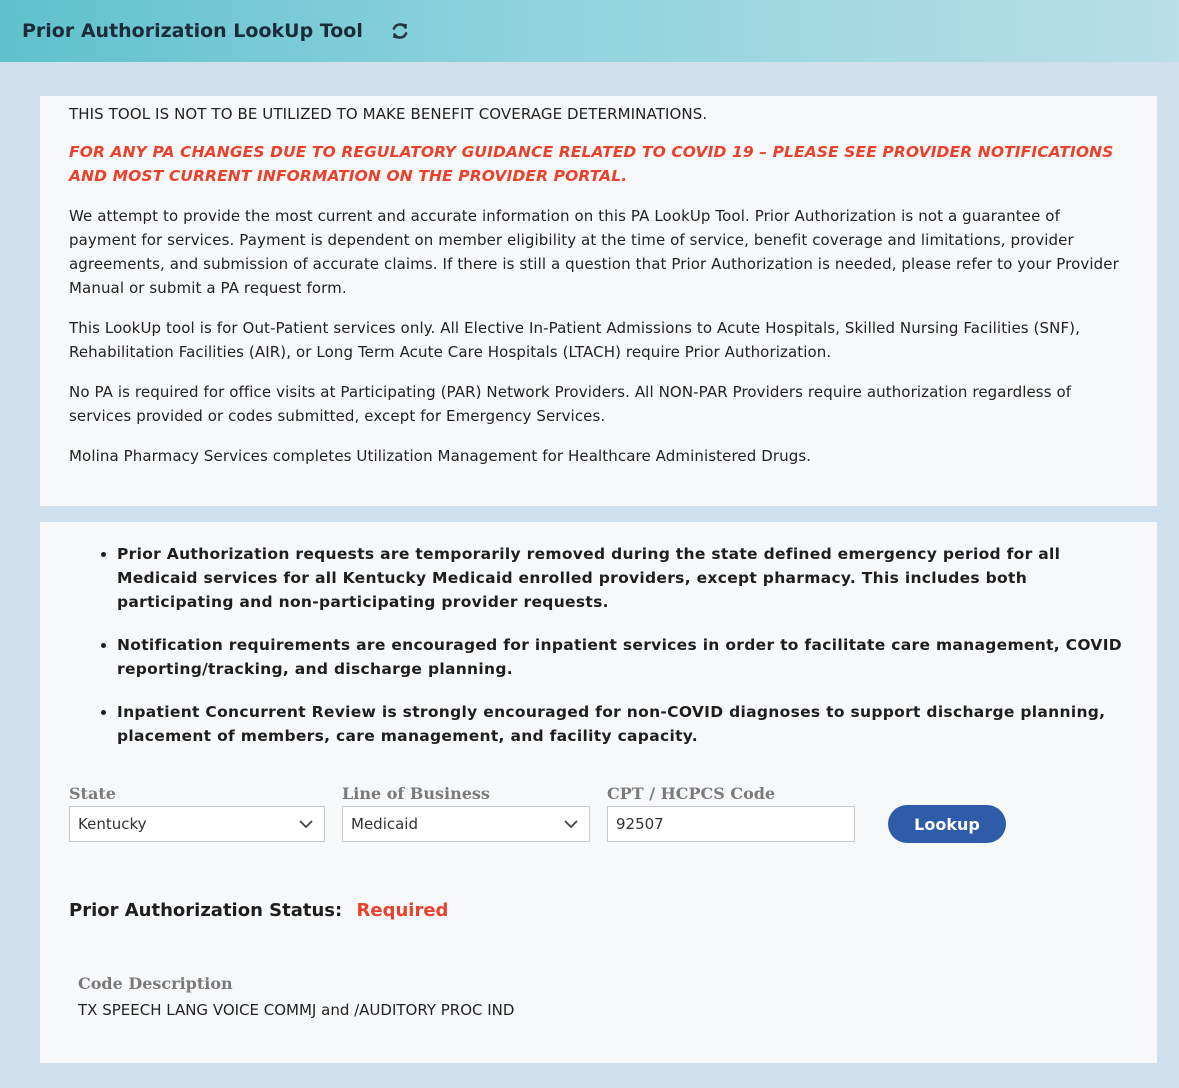 This screenshot has width=1179, height=1088. What do you see at coordinates (466, 824) in the screenshot?
I see `line-of-business-select: Medicaid` at bounding box center [466, 824].